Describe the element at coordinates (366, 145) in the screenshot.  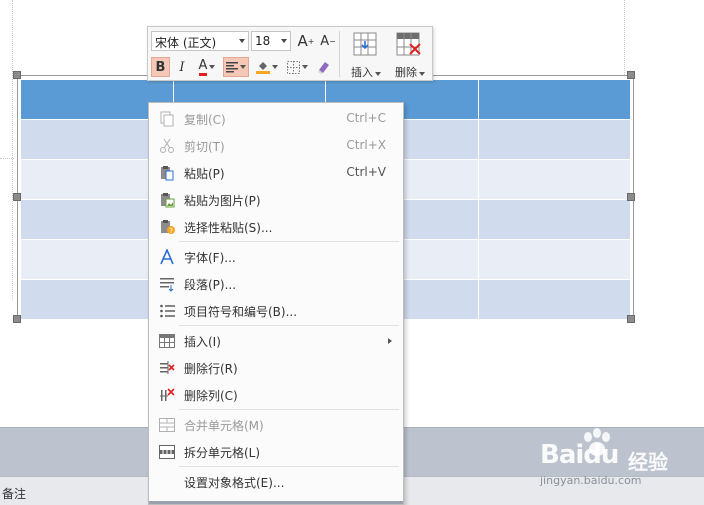
I see `menu-item-shortcut: Ctrl+X` at that location.